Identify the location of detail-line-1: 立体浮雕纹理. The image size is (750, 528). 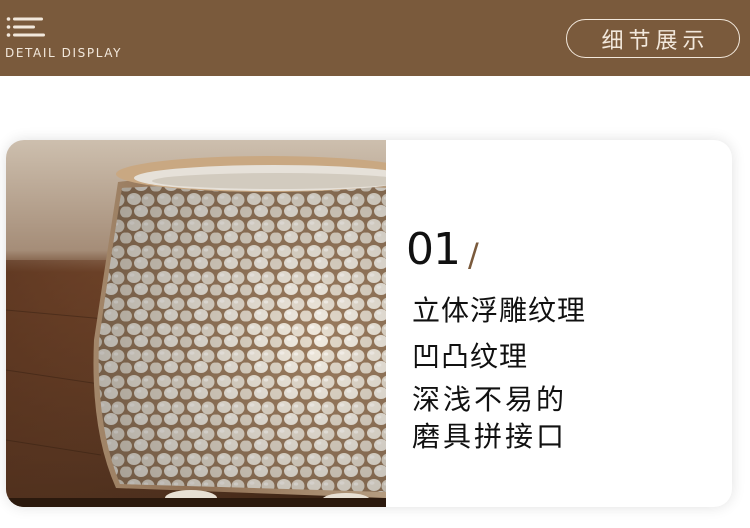
(499, 310).